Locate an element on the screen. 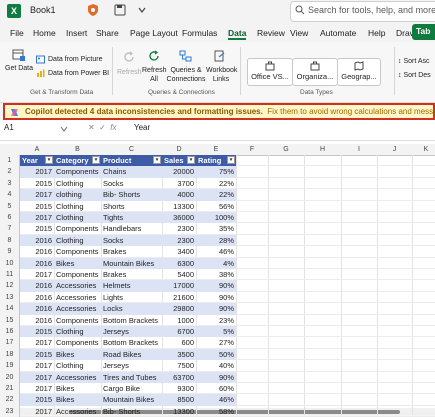 This screenshot has width=435, height=417. row-header: 5 is located at coordinates (10, 206).